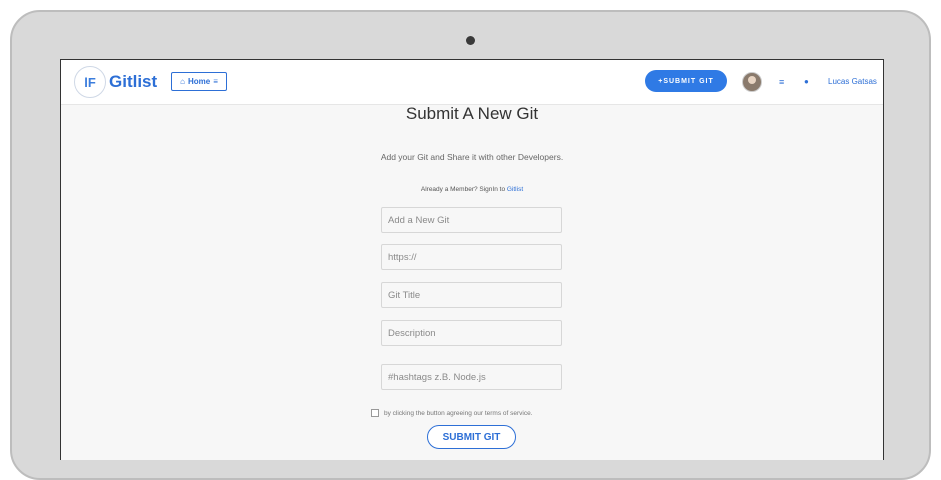 Image resolution: width=941 pixels, height=480 pixels. What do you see at coordinates (471, 437) in the screenshot?
I see `submit-git-button: SUBMIT GIT` at bounding box center [471, 437].